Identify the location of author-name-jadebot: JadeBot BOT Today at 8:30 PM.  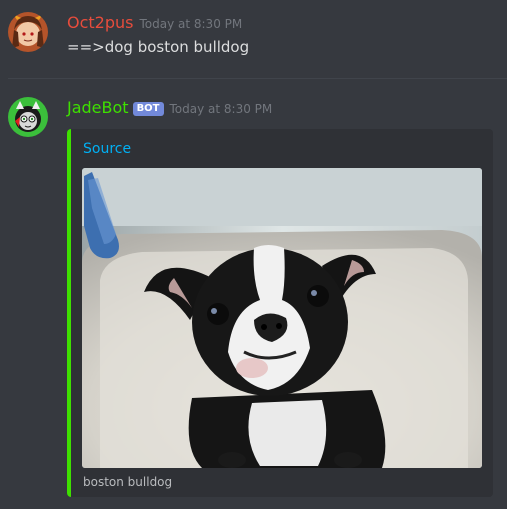
(169, 107).